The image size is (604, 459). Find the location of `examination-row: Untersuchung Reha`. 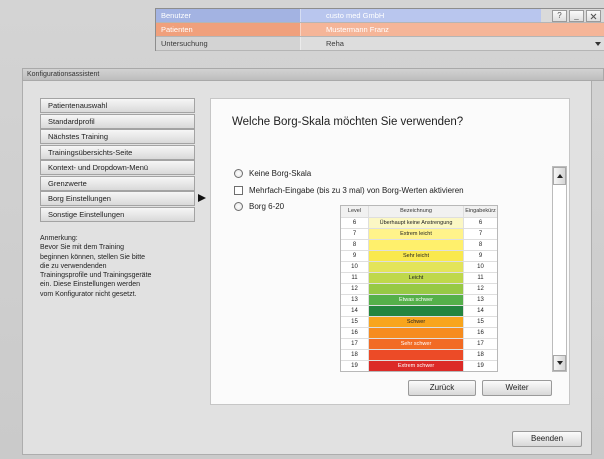

examination-row: Untersuchung Reha is located at coordinates (380, 44).